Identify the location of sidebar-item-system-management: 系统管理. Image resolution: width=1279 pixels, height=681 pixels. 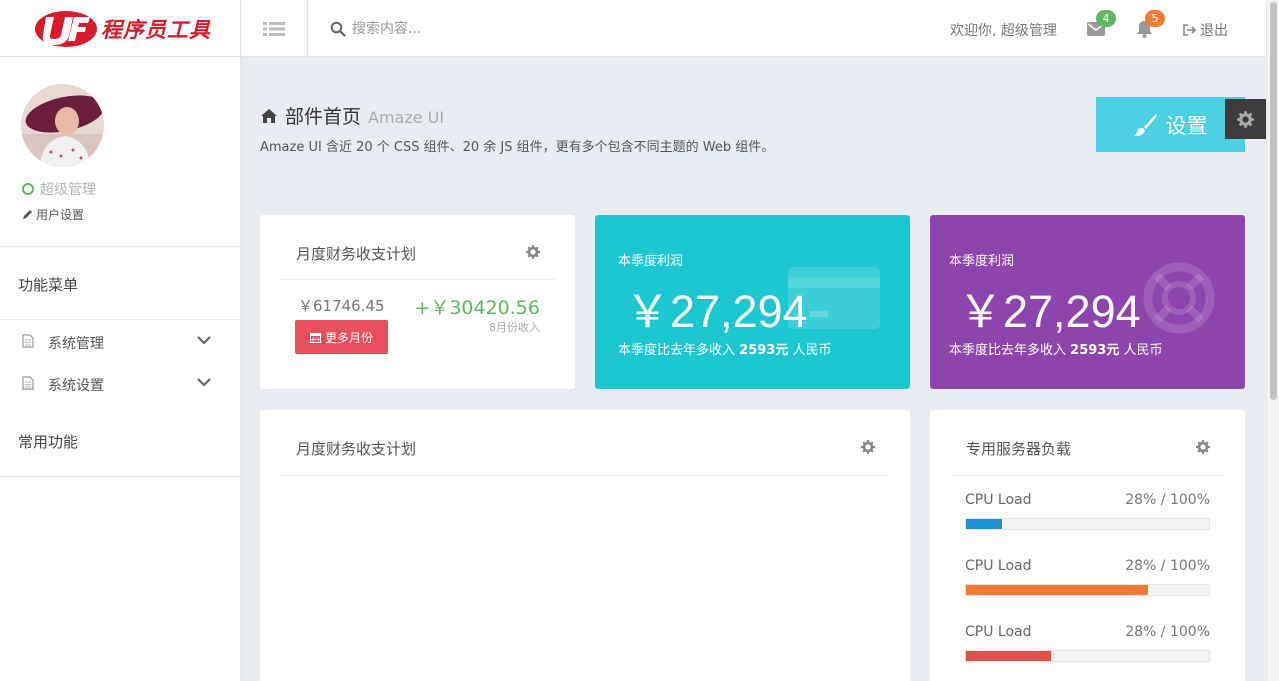
(120, 341).